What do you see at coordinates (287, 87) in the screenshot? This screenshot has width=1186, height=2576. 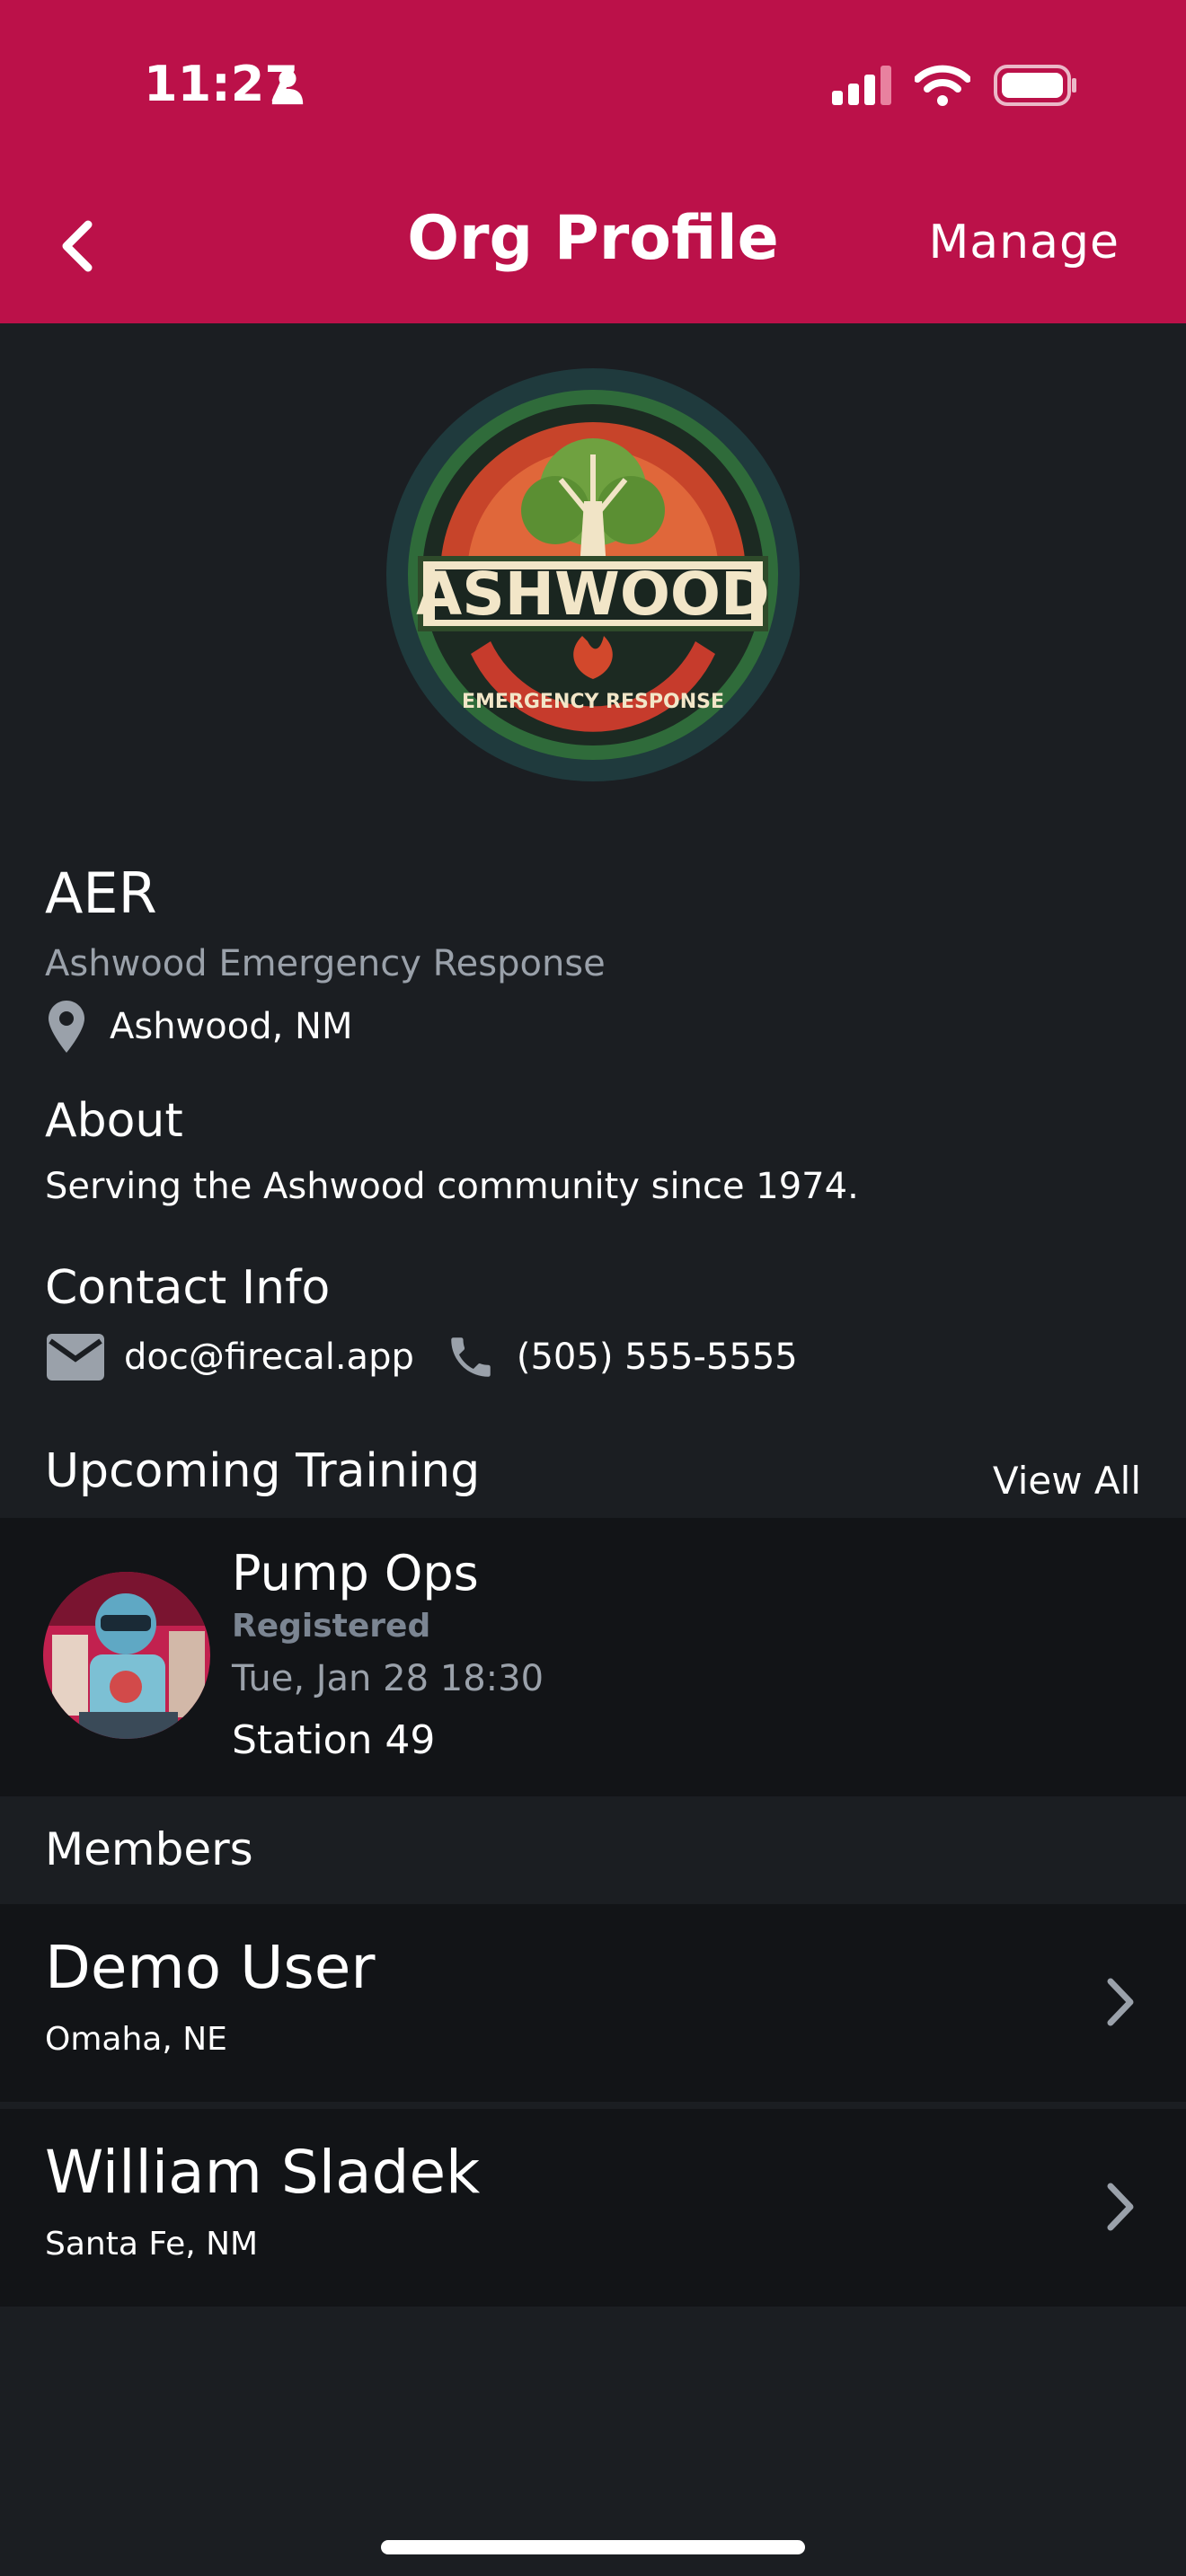 I see `person-icon` at bounding box center [287, 87].